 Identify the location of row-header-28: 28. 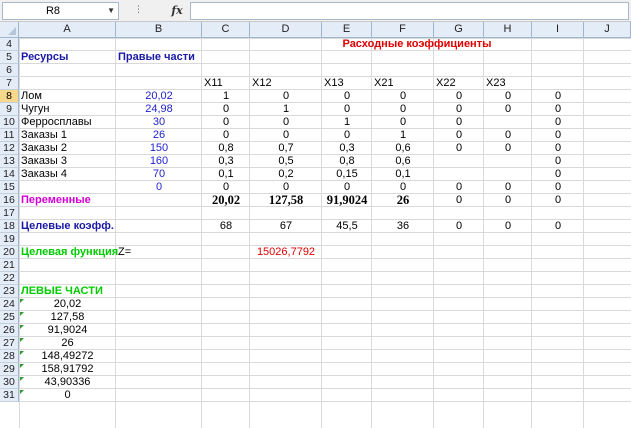
(9, 356).